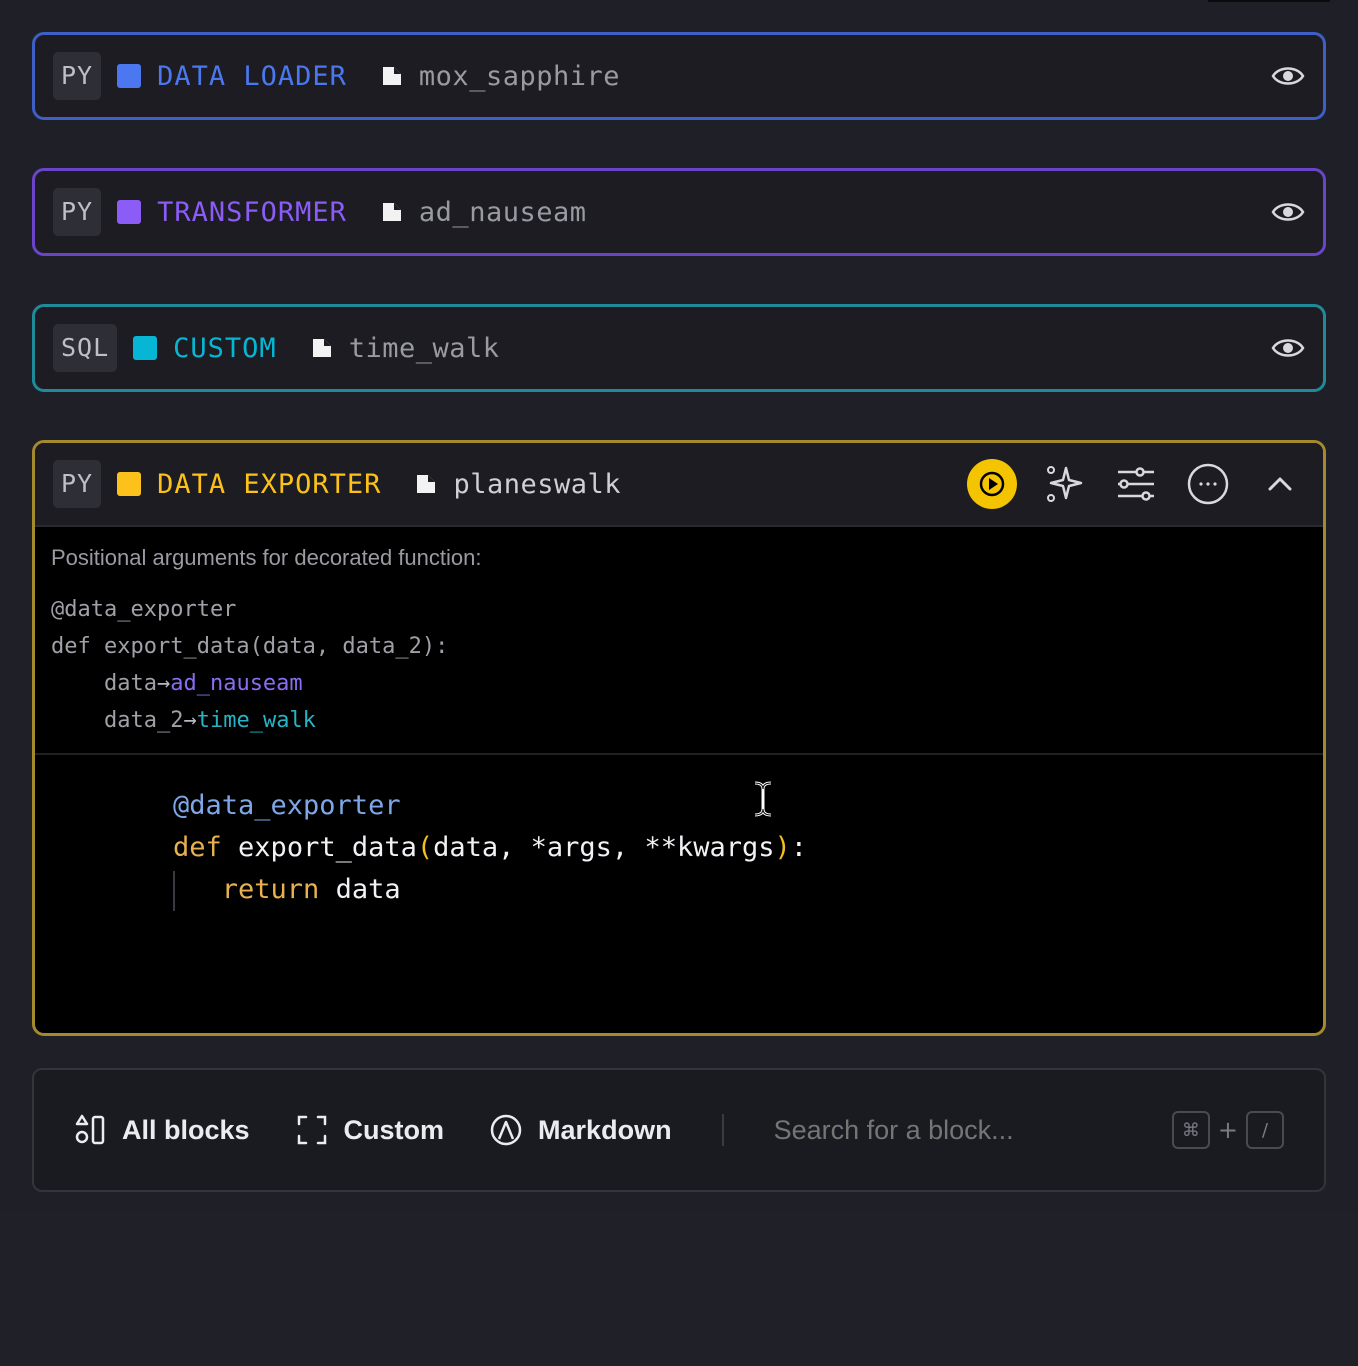 This screenshot has width=1358, height=1366. Describe the element at coordinates (368, 889) in the screenshot. I see `code-return-value: data` at that location.